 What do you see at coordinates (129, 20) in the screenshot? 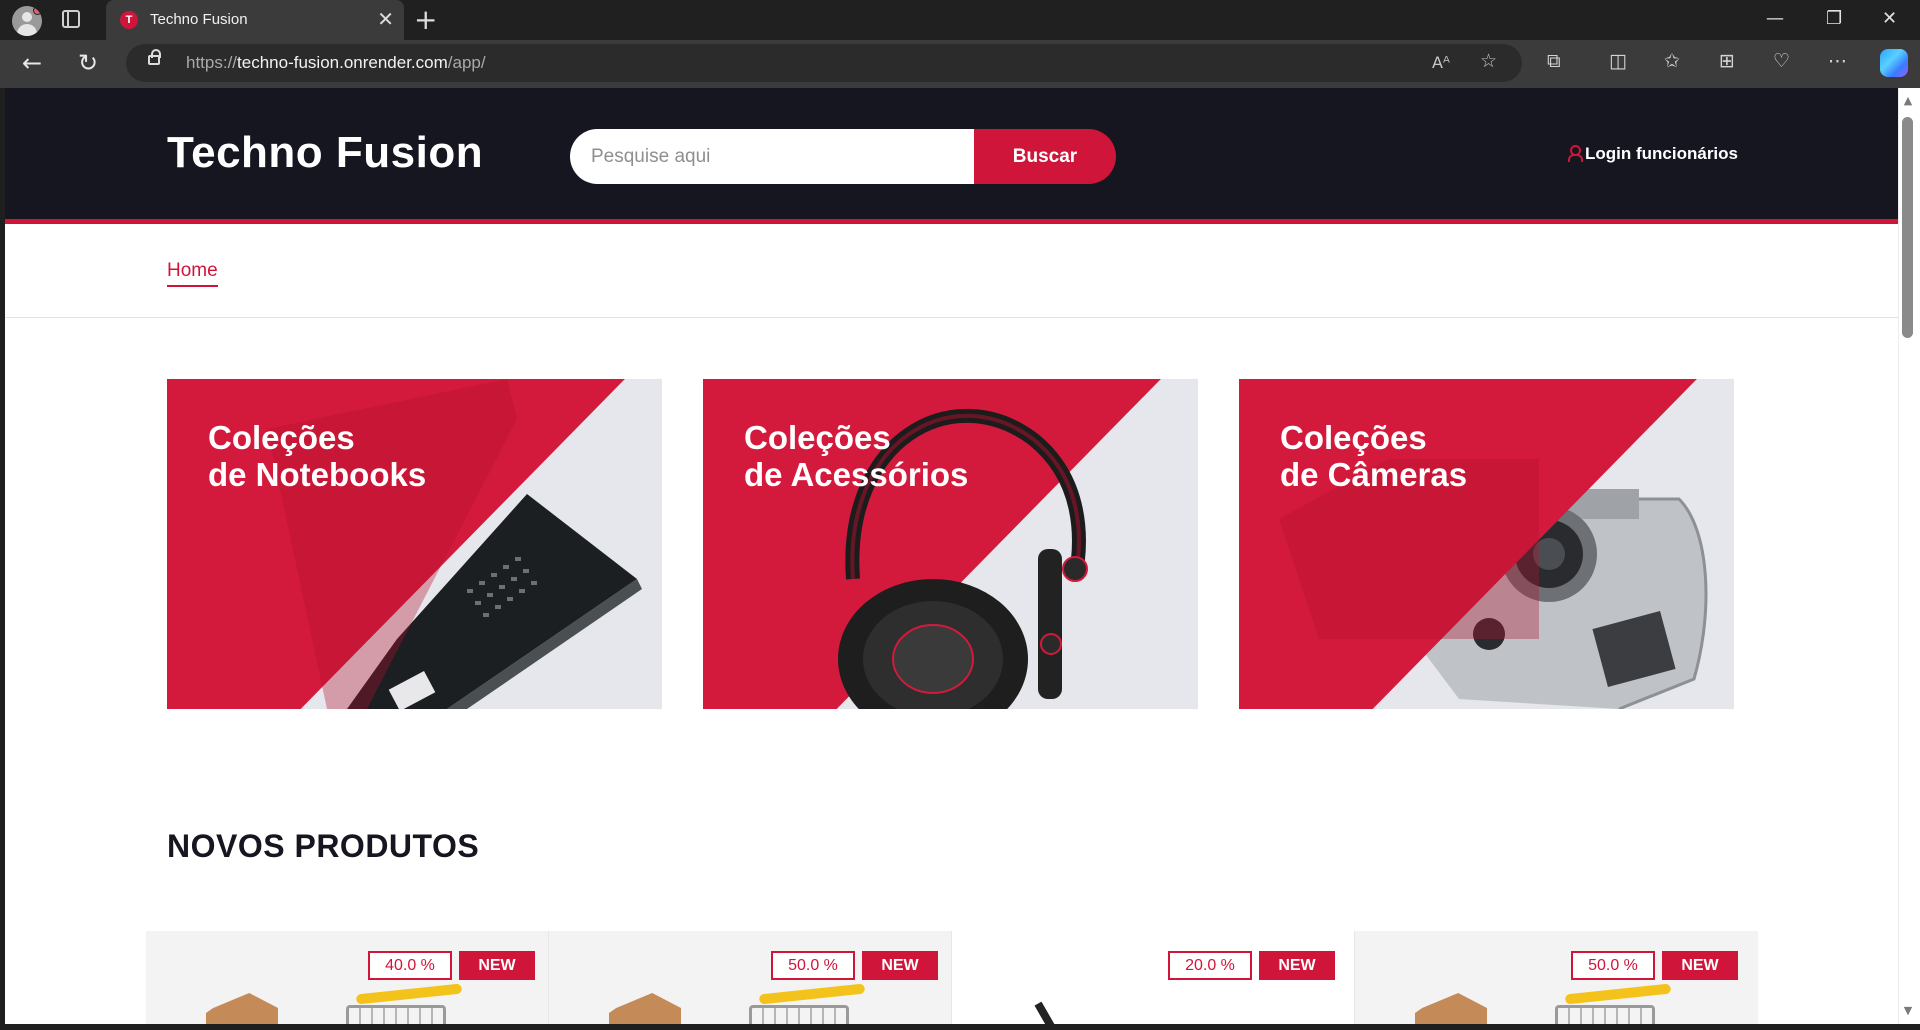
I see `favicon-icon: T` at bounding box center [129, 20].